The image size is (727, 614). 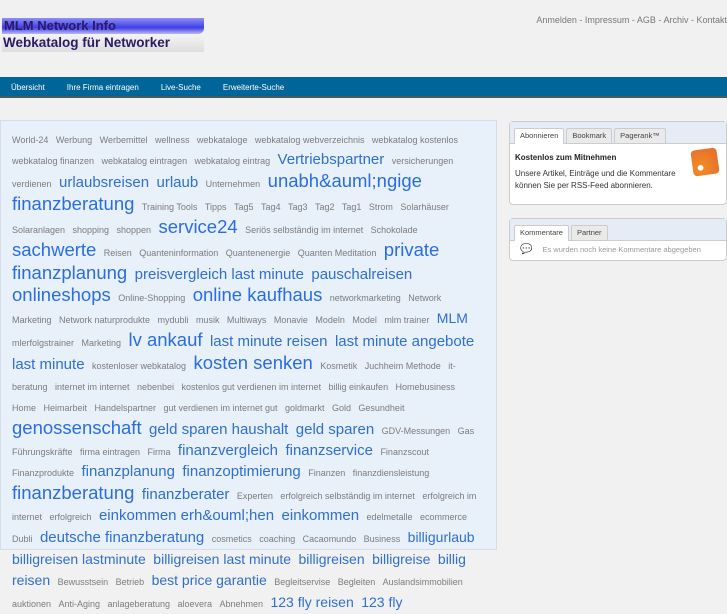 I want to click on tag-link: geld sparen, so click(x=335, y=429).